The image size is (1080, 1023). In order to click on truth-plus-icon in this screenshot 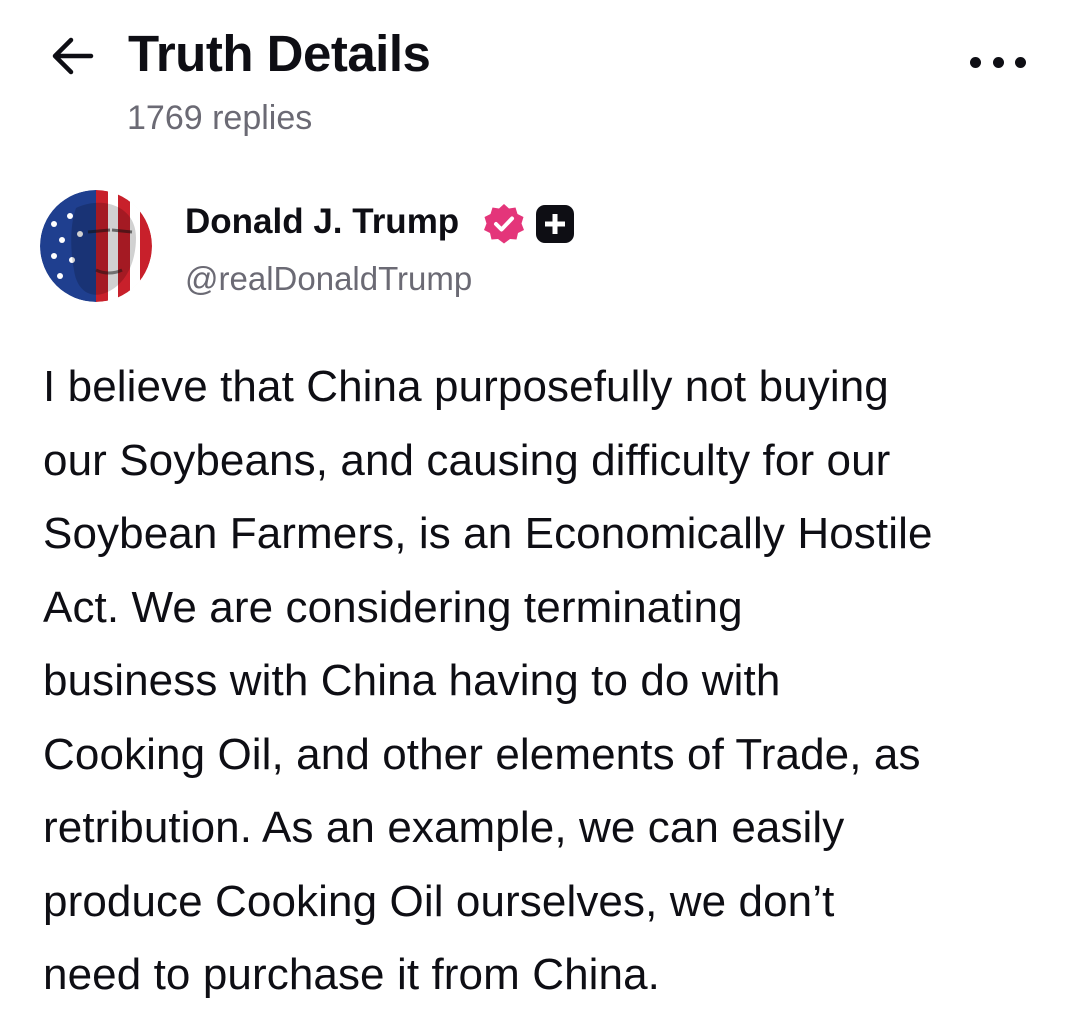, I will do `click(555, 224)`.